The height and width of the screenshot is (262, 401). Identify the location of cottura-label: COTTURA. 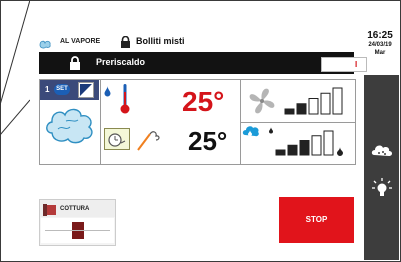
(75, 209).